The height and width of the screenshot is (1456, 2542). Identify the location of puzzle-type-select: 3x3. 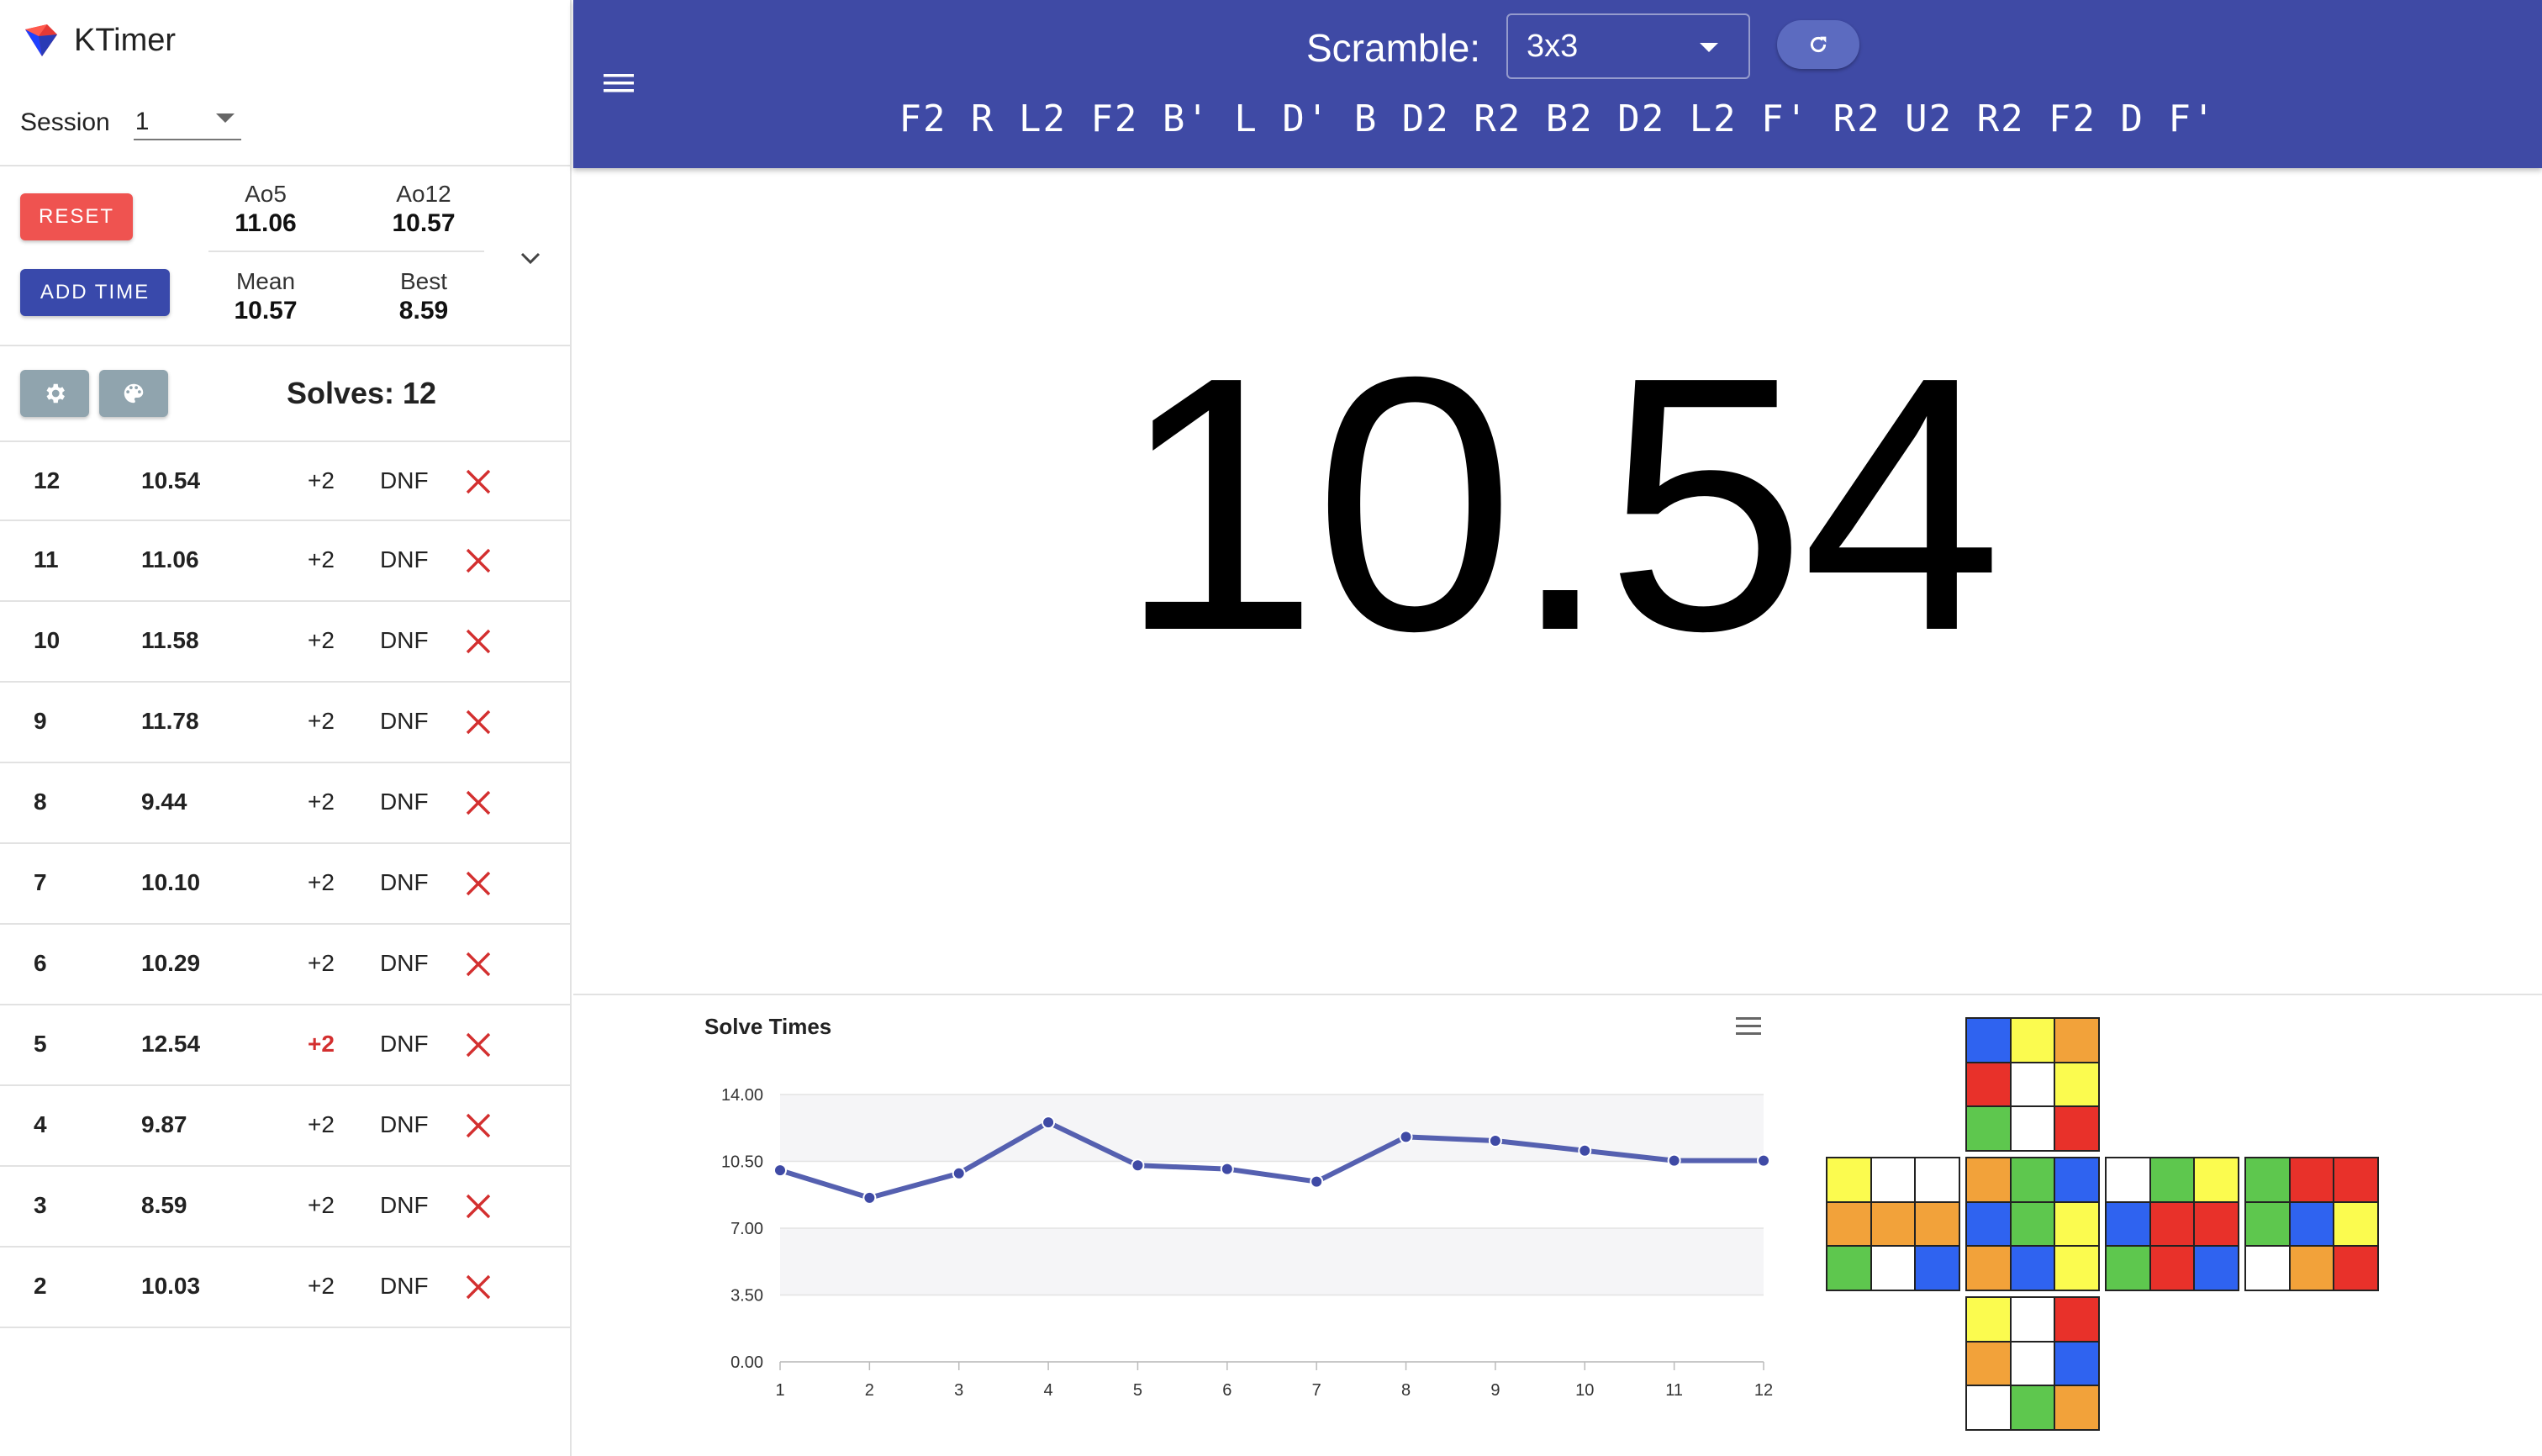
(1628, 46).